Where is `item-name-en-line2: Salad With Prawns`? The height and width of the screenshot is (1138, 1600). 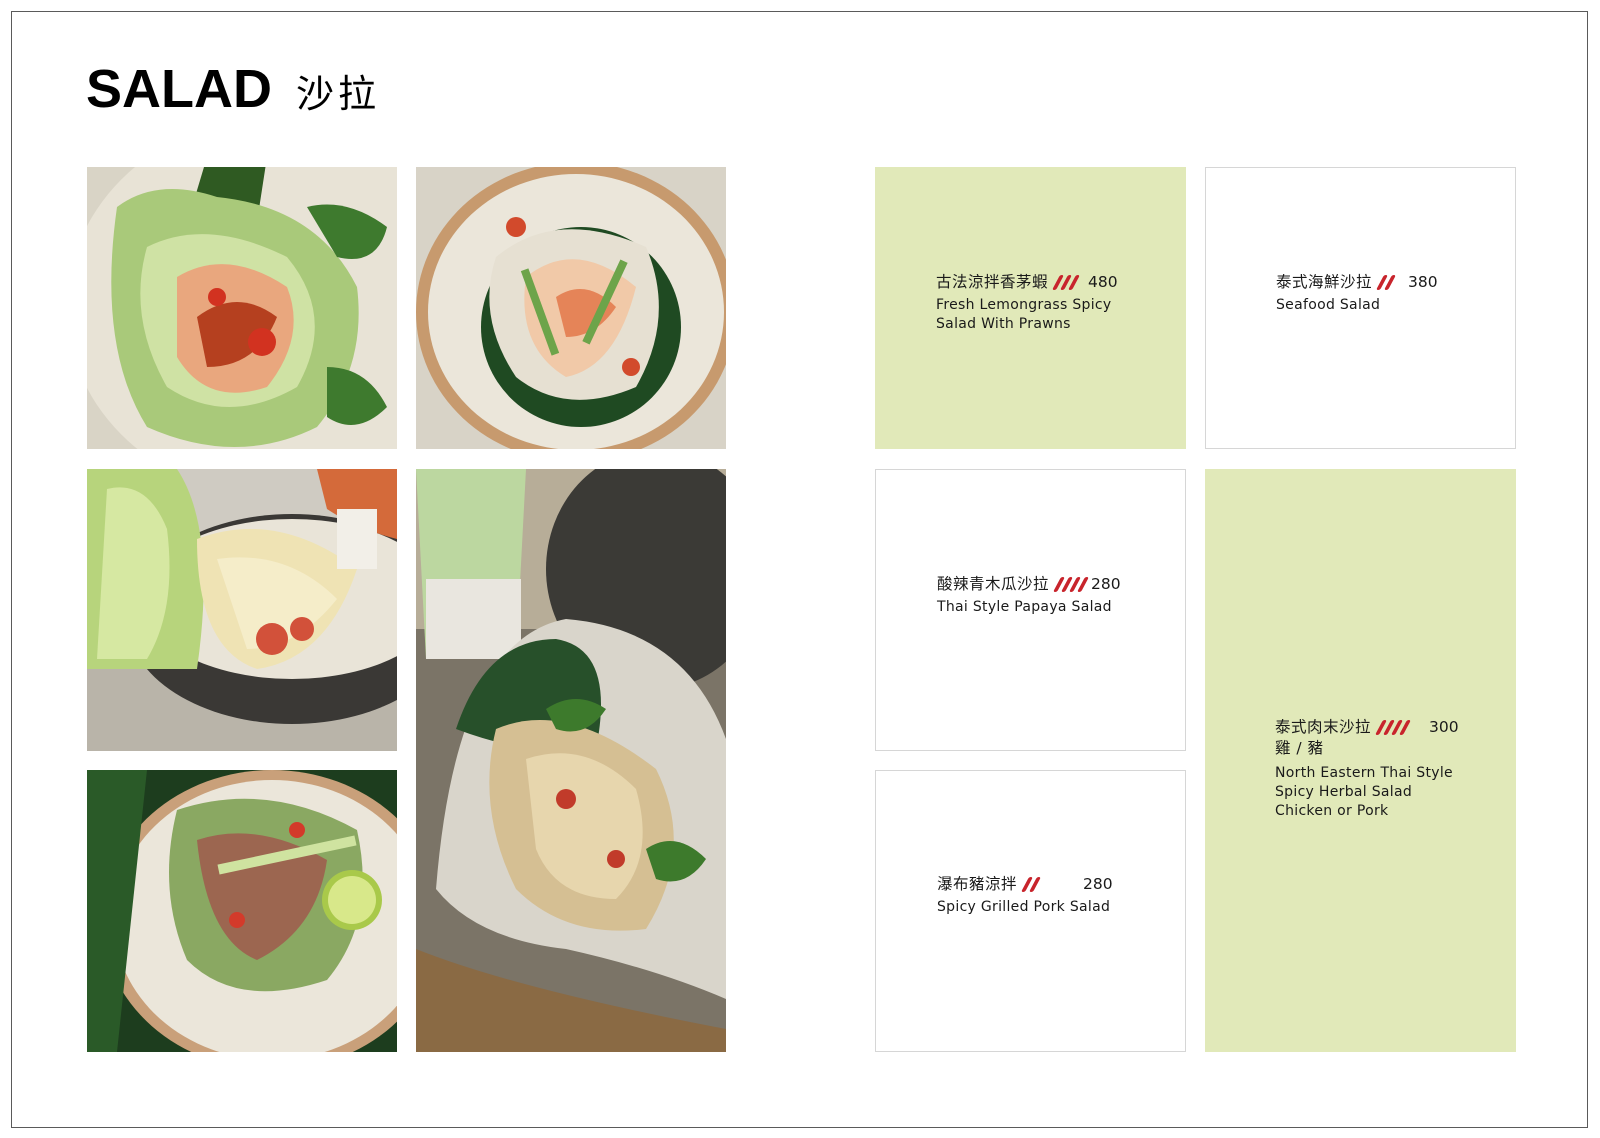
item-name-en-line2: Salad With Prawns is located at coordinates (1003, 324).